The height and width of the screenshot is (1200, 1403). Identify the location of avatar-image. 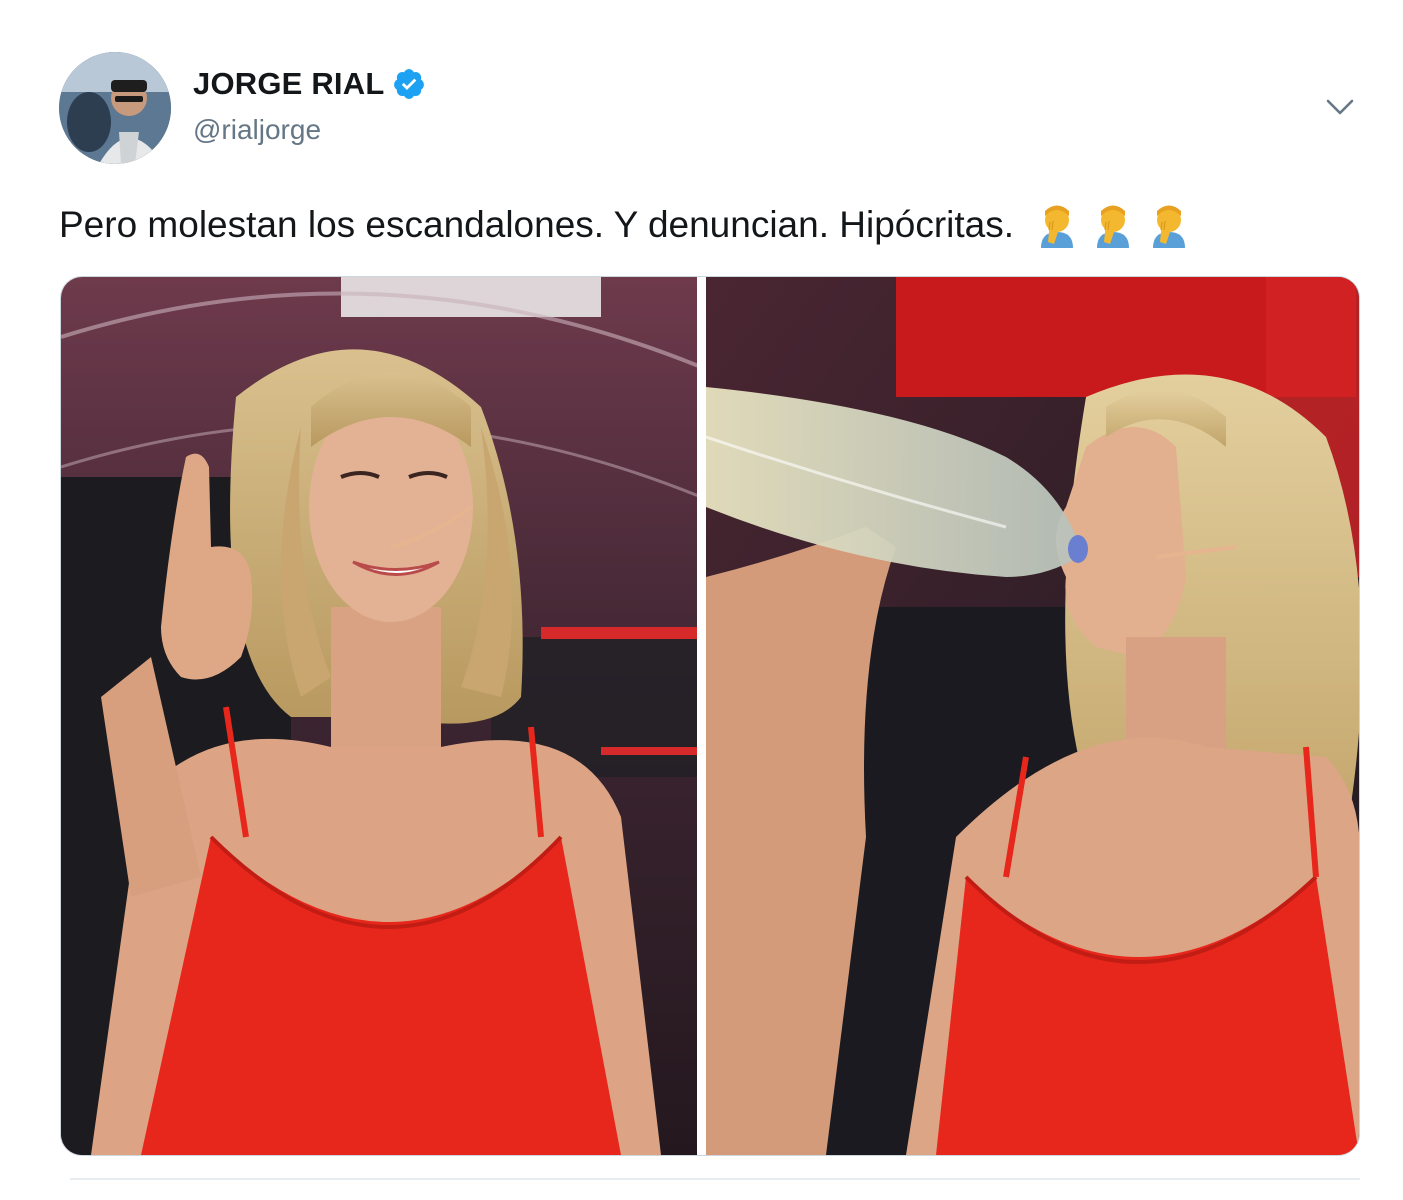
(115, 108).